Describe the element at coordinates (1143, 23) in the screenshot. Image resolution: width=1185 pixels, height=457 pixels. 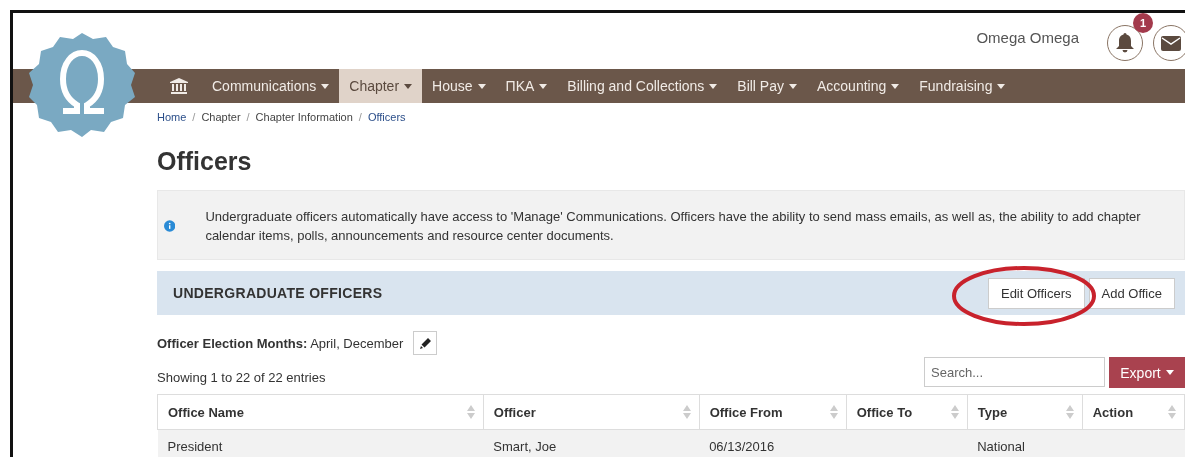
I see `notification-badge: 1` at that location.